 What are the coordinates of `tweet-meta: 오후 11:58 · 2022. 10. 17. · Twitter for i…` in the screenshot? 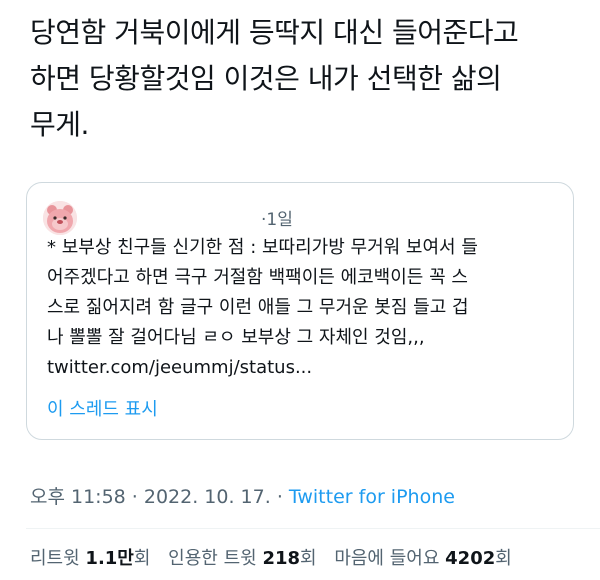 It's located at (242, 495).